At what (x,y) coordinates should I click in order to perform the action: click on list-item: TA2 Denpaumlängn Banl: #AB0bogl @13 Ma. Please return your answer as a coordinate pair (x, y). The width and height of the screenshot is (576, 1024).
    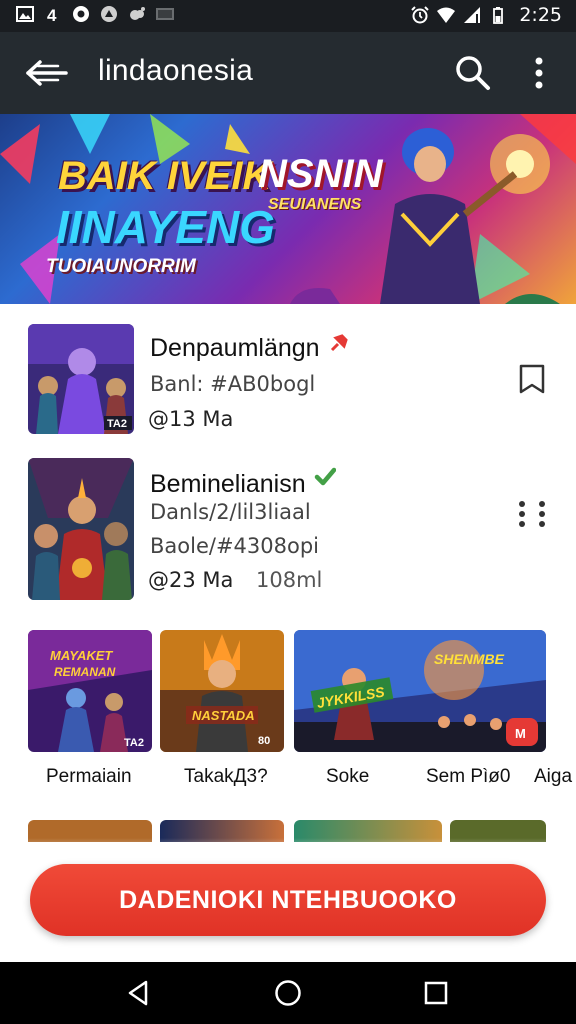
    Looking at the image, I should click on (288, 377).